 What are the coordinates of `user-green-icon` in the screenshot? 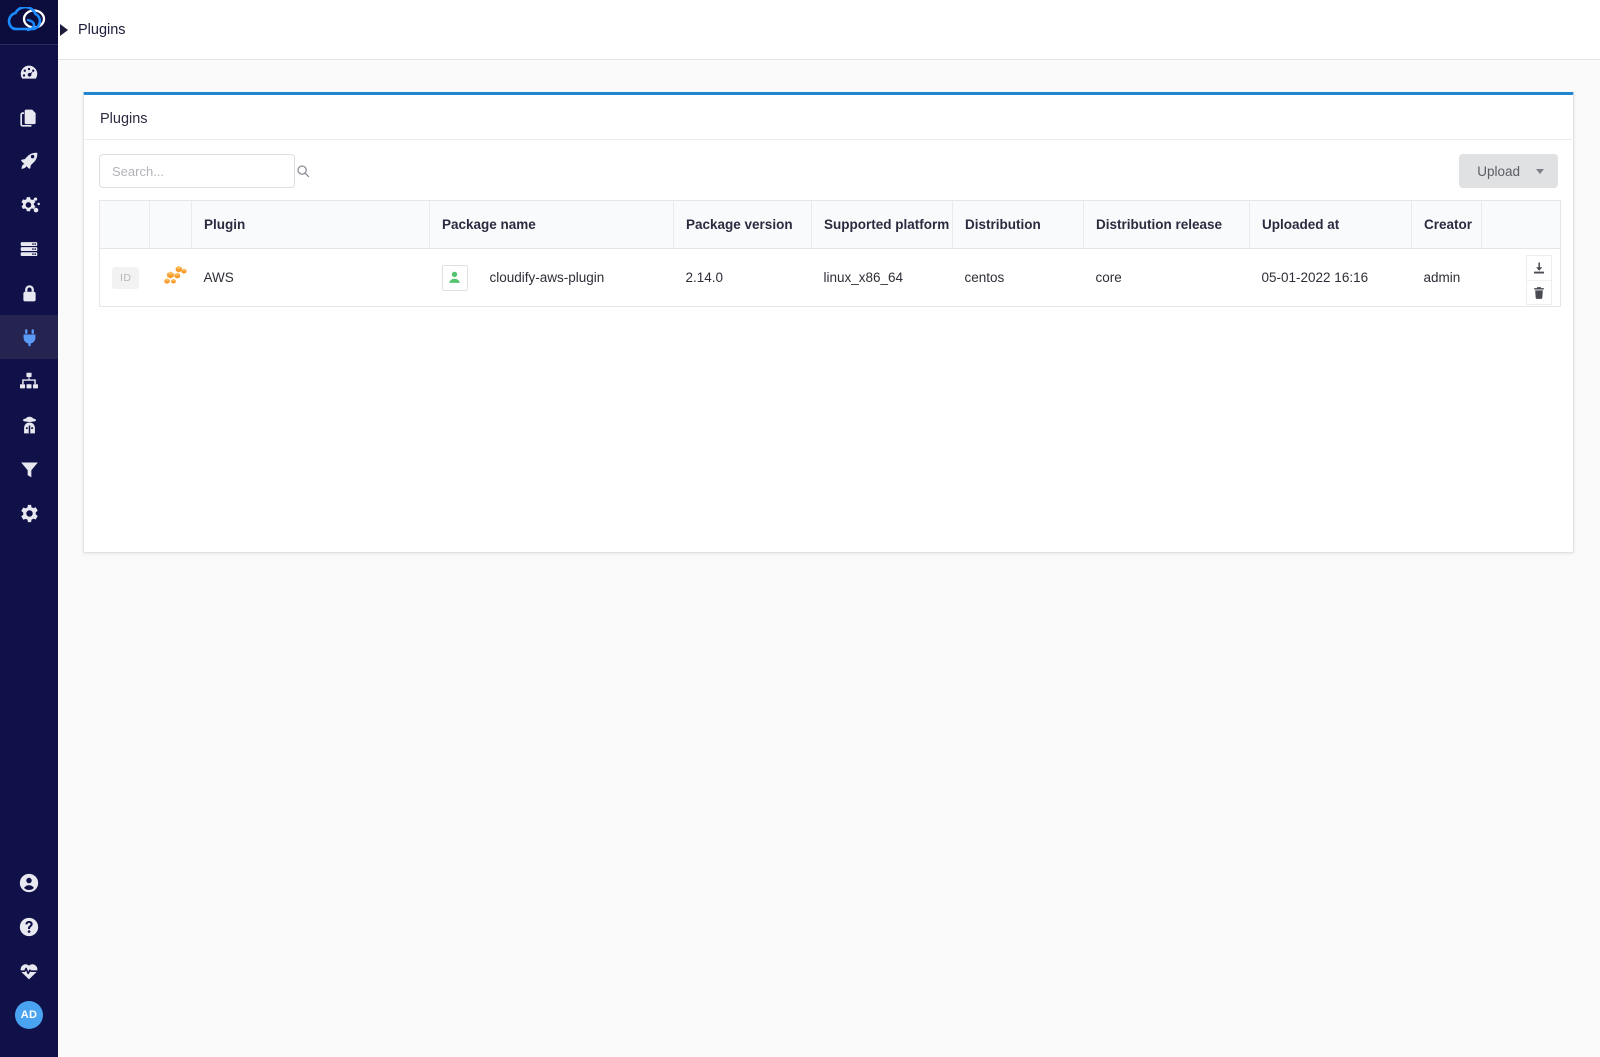 It's located at (454, 277).